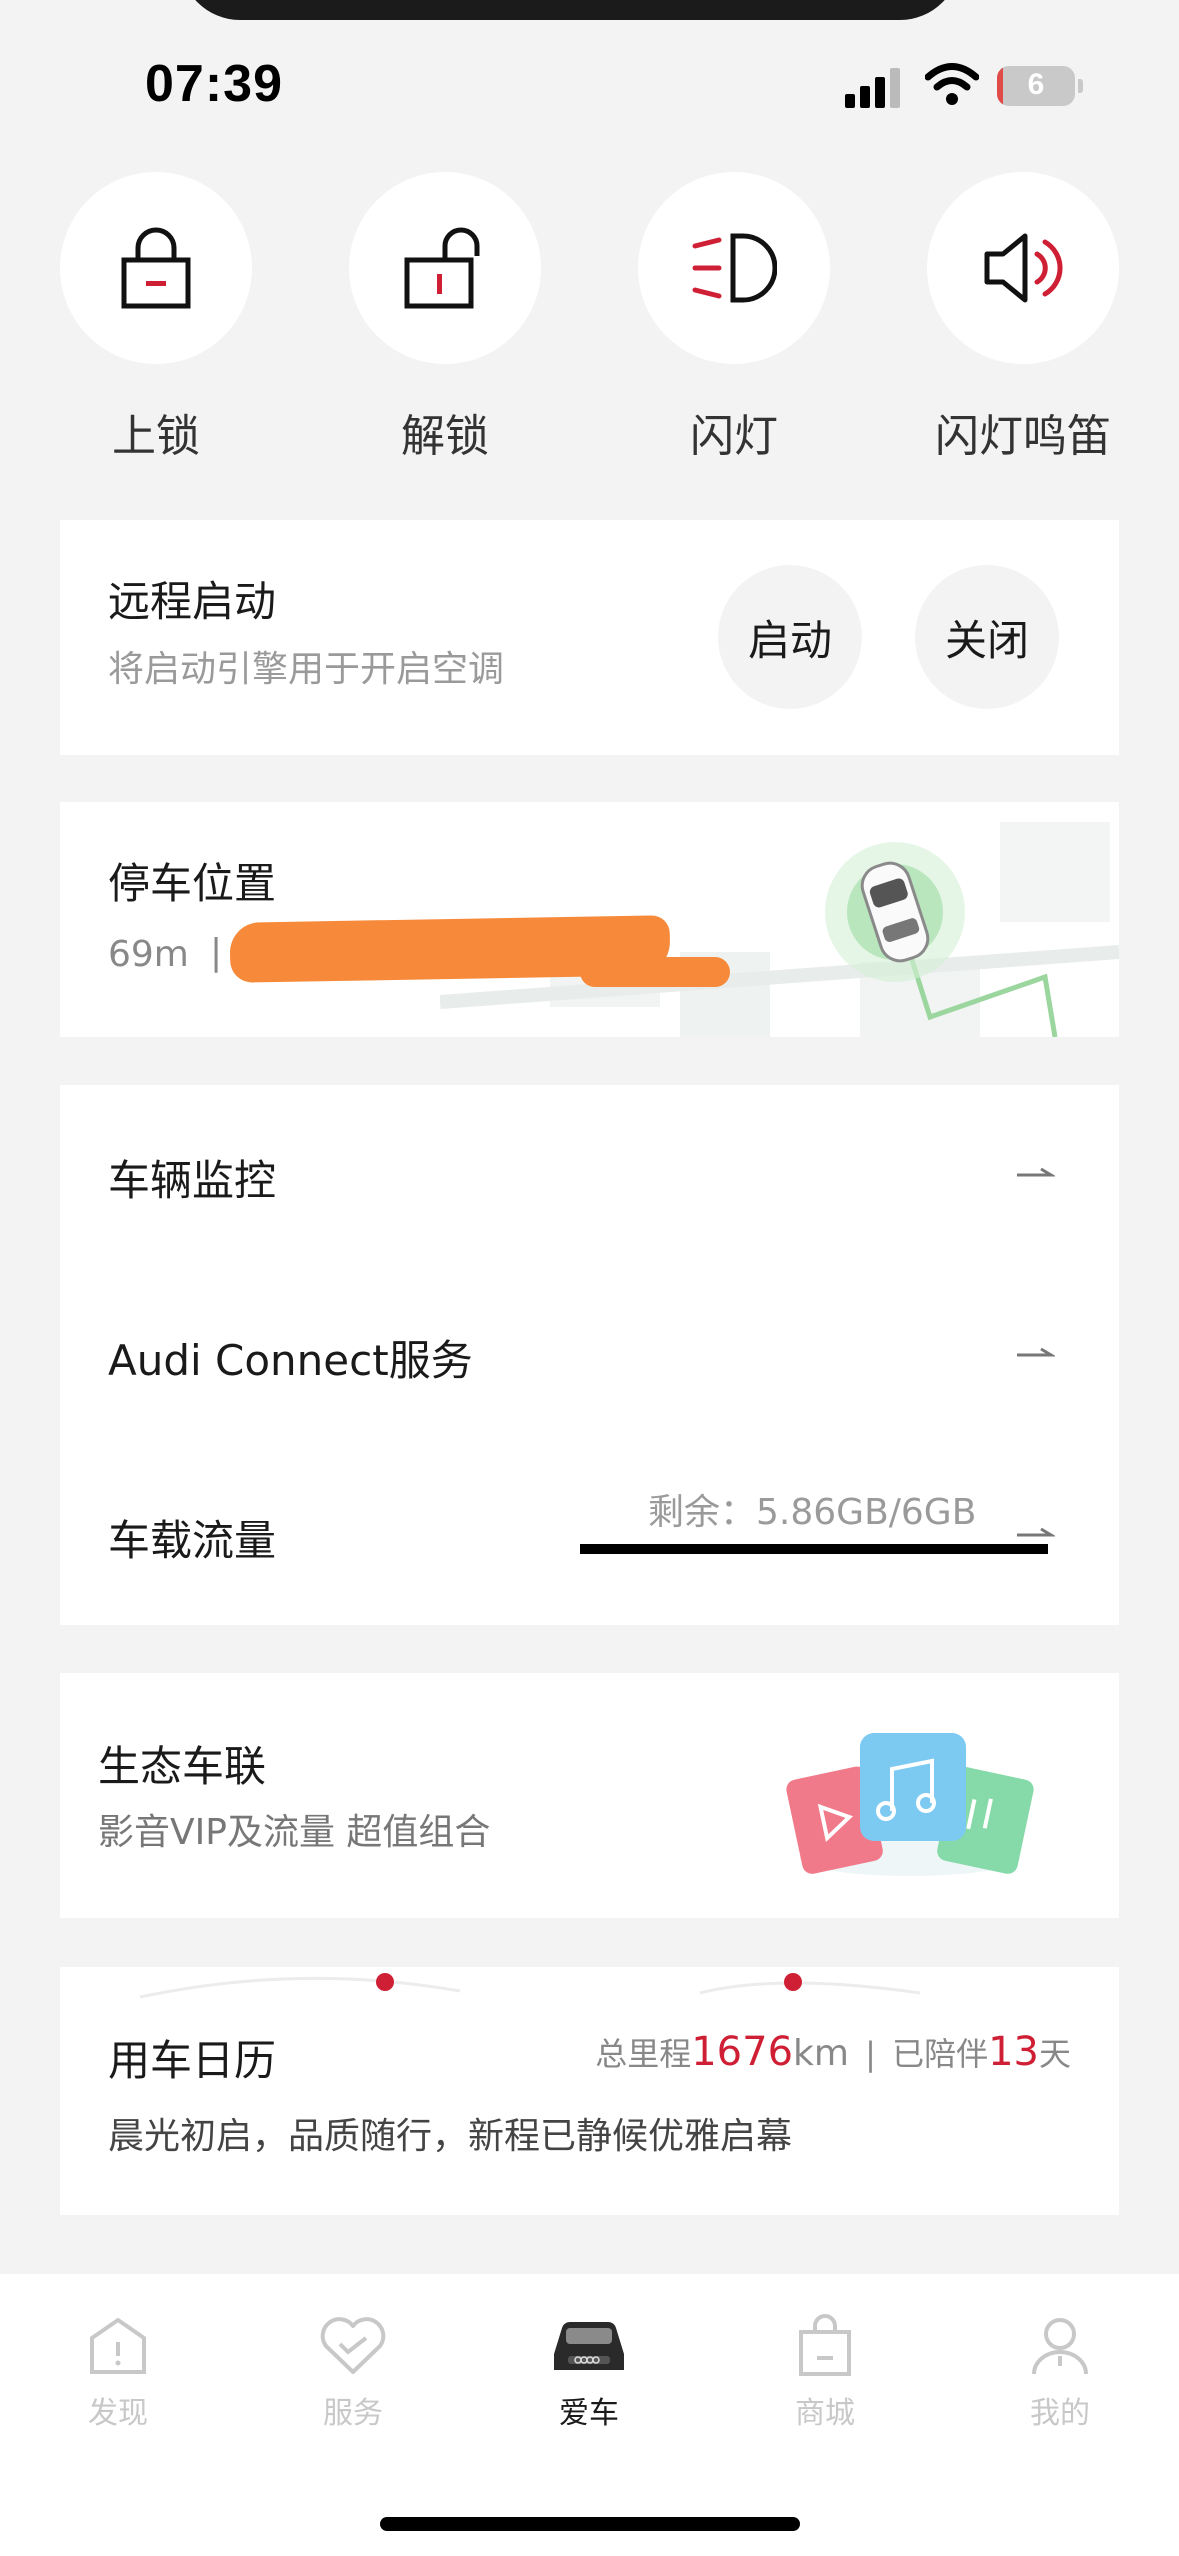  What do you see at coordinates (182, 1766) in the screenshot?
I see `eco-title: 生态车联` at bounding box center [182, 1766].